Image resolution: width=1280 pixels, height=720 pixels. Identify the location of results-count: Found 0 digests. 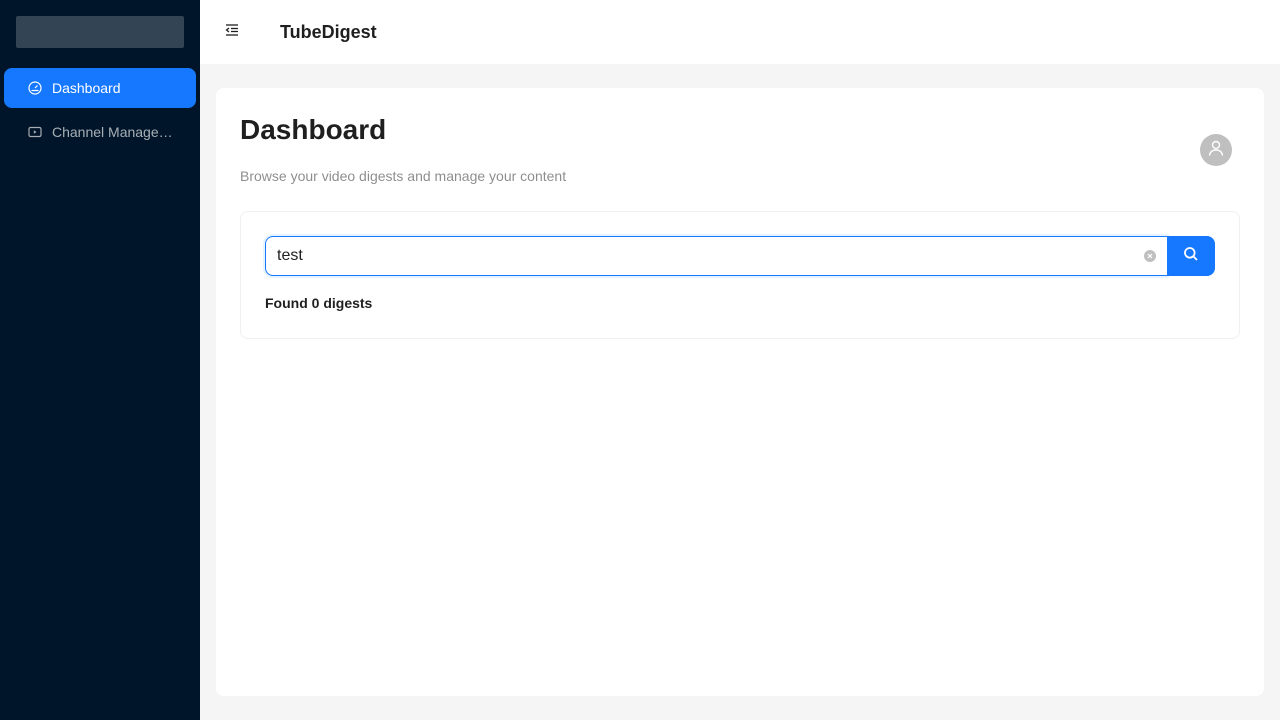
(319, 303).